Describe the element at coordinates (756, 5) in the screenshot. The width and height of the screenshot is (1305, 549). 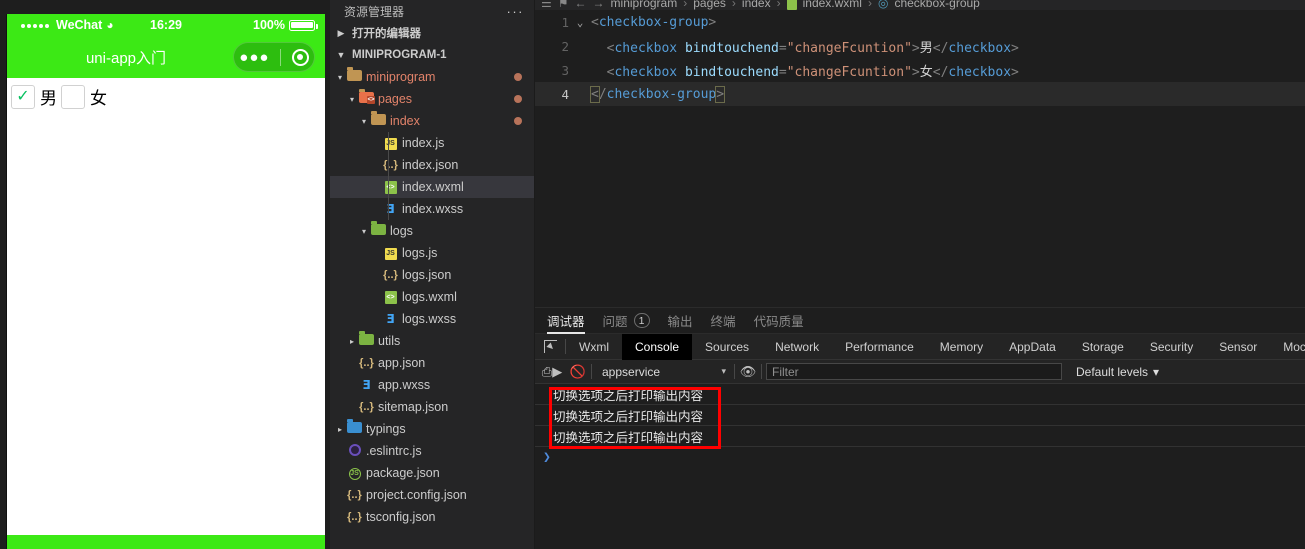
I see `breadcrumb-part-index: index` at that location.